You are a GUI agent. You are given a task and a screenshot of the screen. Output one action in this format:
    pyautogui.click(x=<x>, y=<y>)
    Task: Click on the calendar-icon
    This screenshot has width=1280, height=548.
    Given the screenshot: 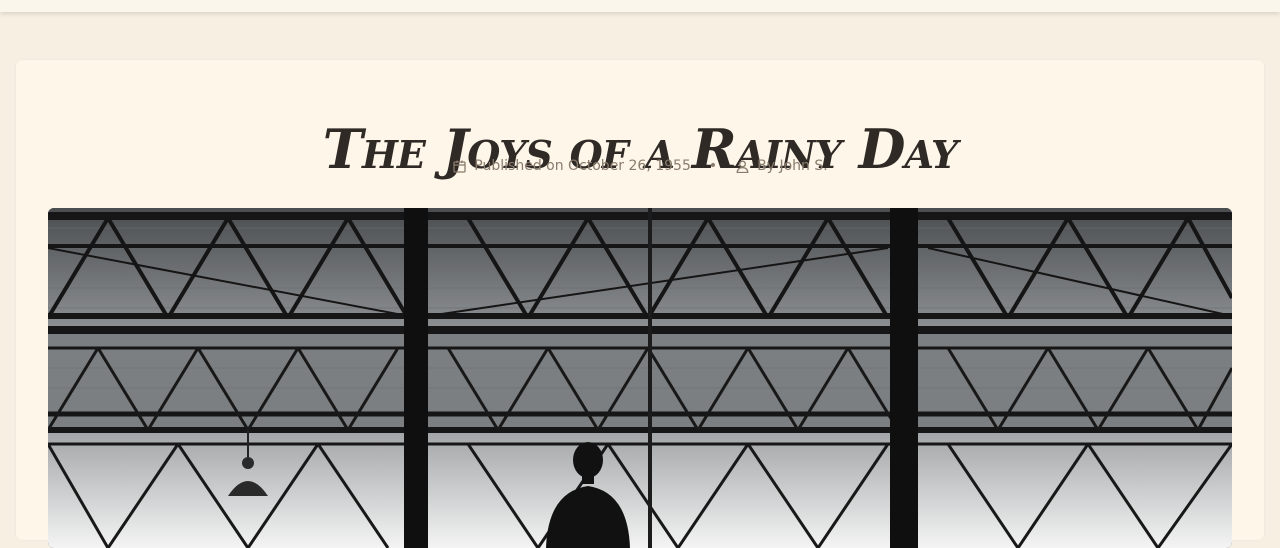 What is the action you would take?
    pyautogui.click(x=459, y=166)
    